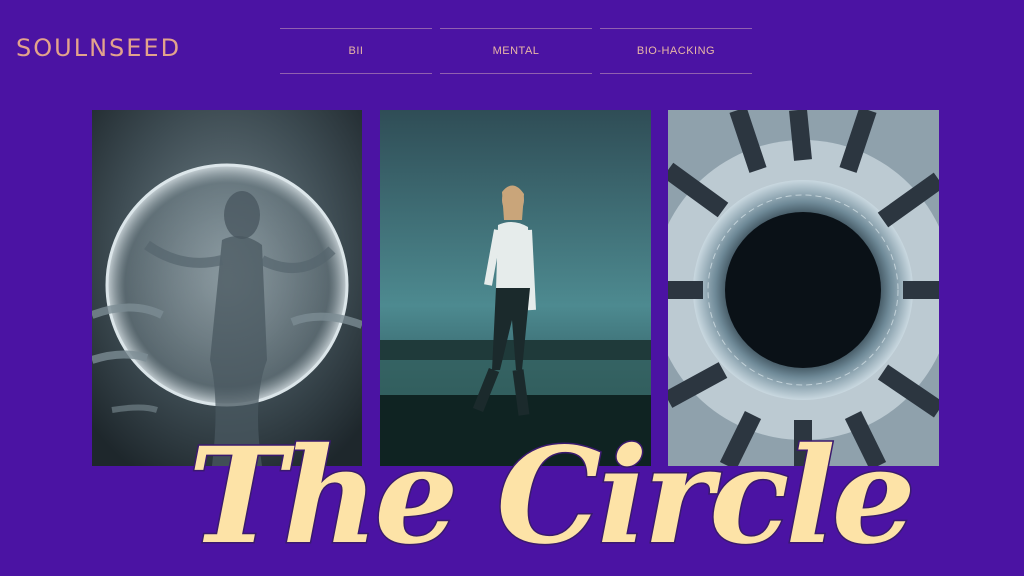 Image resolution: width=1024 pixels, height=576 pixels. What do you see at coordinates (516, 51) in the screenshot?
I see `nav-item-mental: MENTAL` at bounding box center [516, 51].